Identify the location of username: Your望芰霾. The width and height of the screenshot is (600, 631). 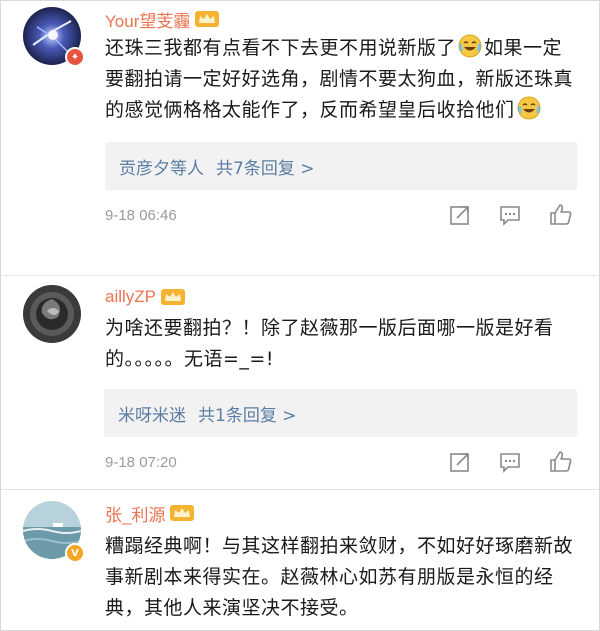
(147, 19).